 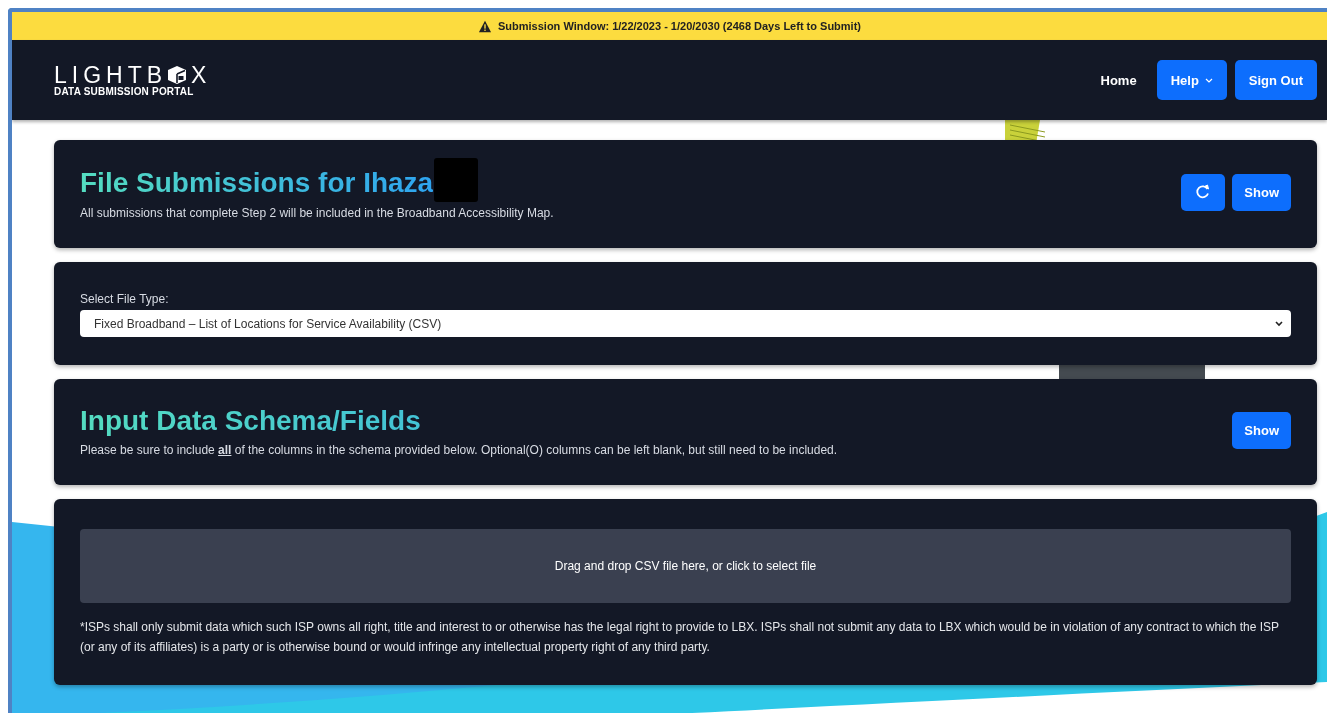 I want to click on home-link: Home, so click(x=1118, y=80).